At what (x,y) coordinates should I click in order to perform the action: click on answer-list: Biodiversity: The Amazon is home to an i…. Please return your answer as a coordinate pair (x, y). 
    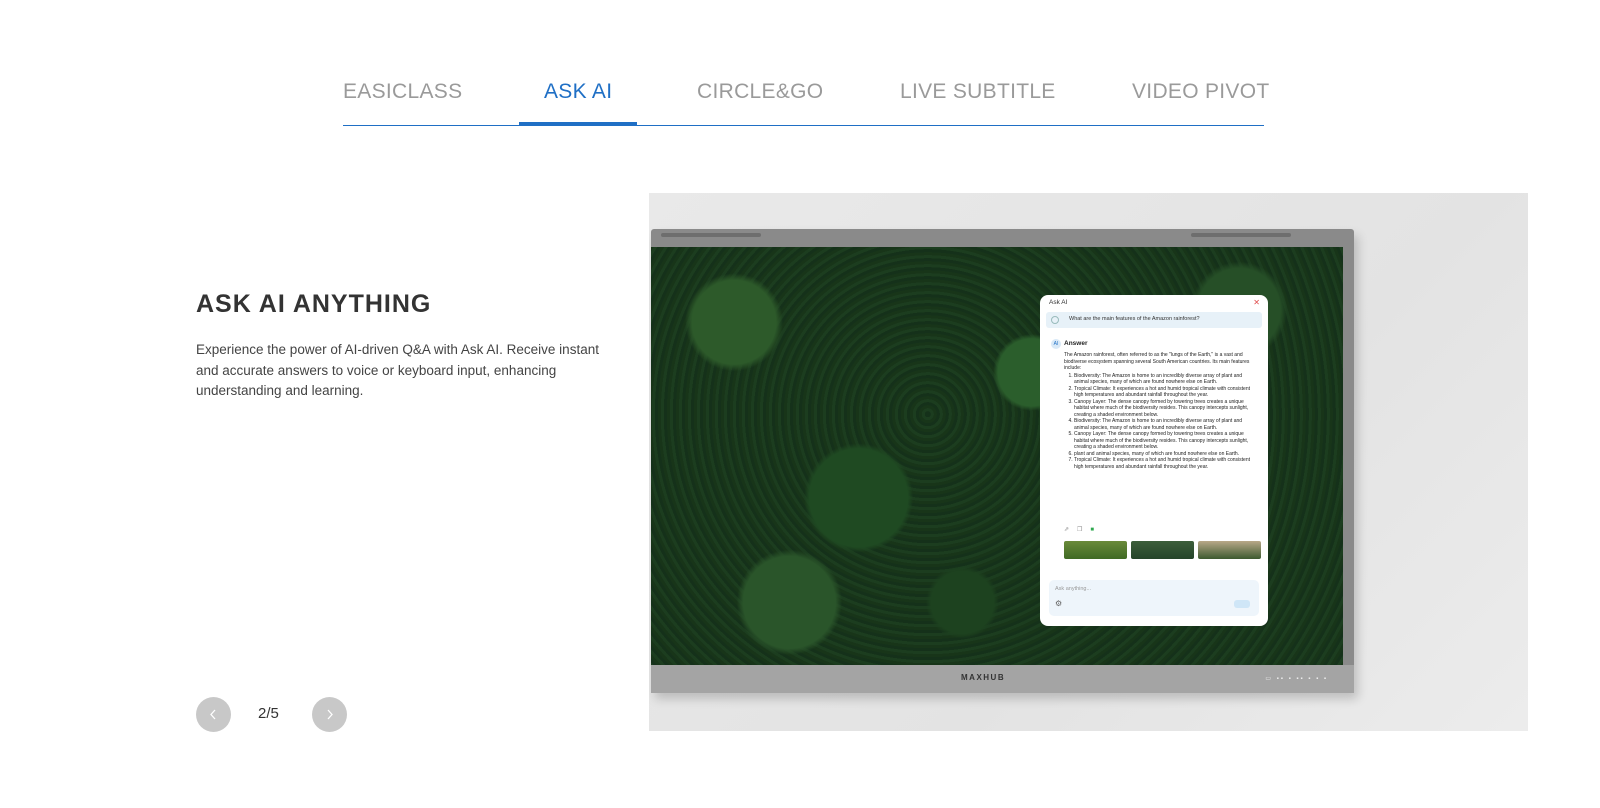
    Looking at the image, I should click on (1161, 422).